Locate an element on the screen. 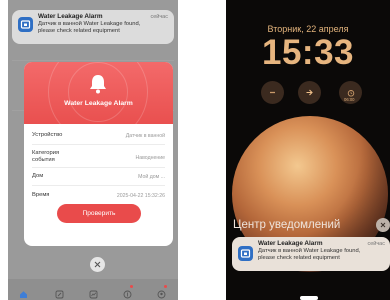 The image size is (390, 300). notification-center-label: Центр уведомлений is located at coordinates (287, 225).